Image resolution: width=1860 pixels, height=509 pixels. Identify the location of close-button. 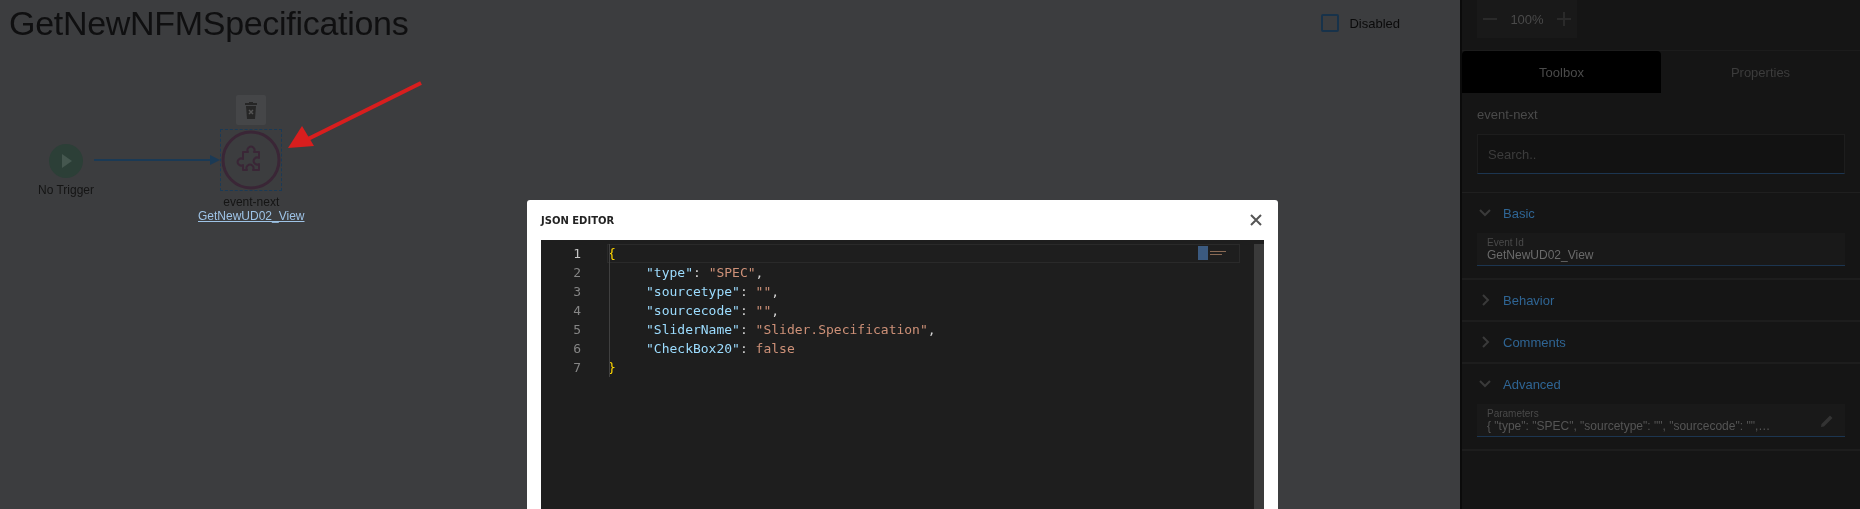
(1256, 220).